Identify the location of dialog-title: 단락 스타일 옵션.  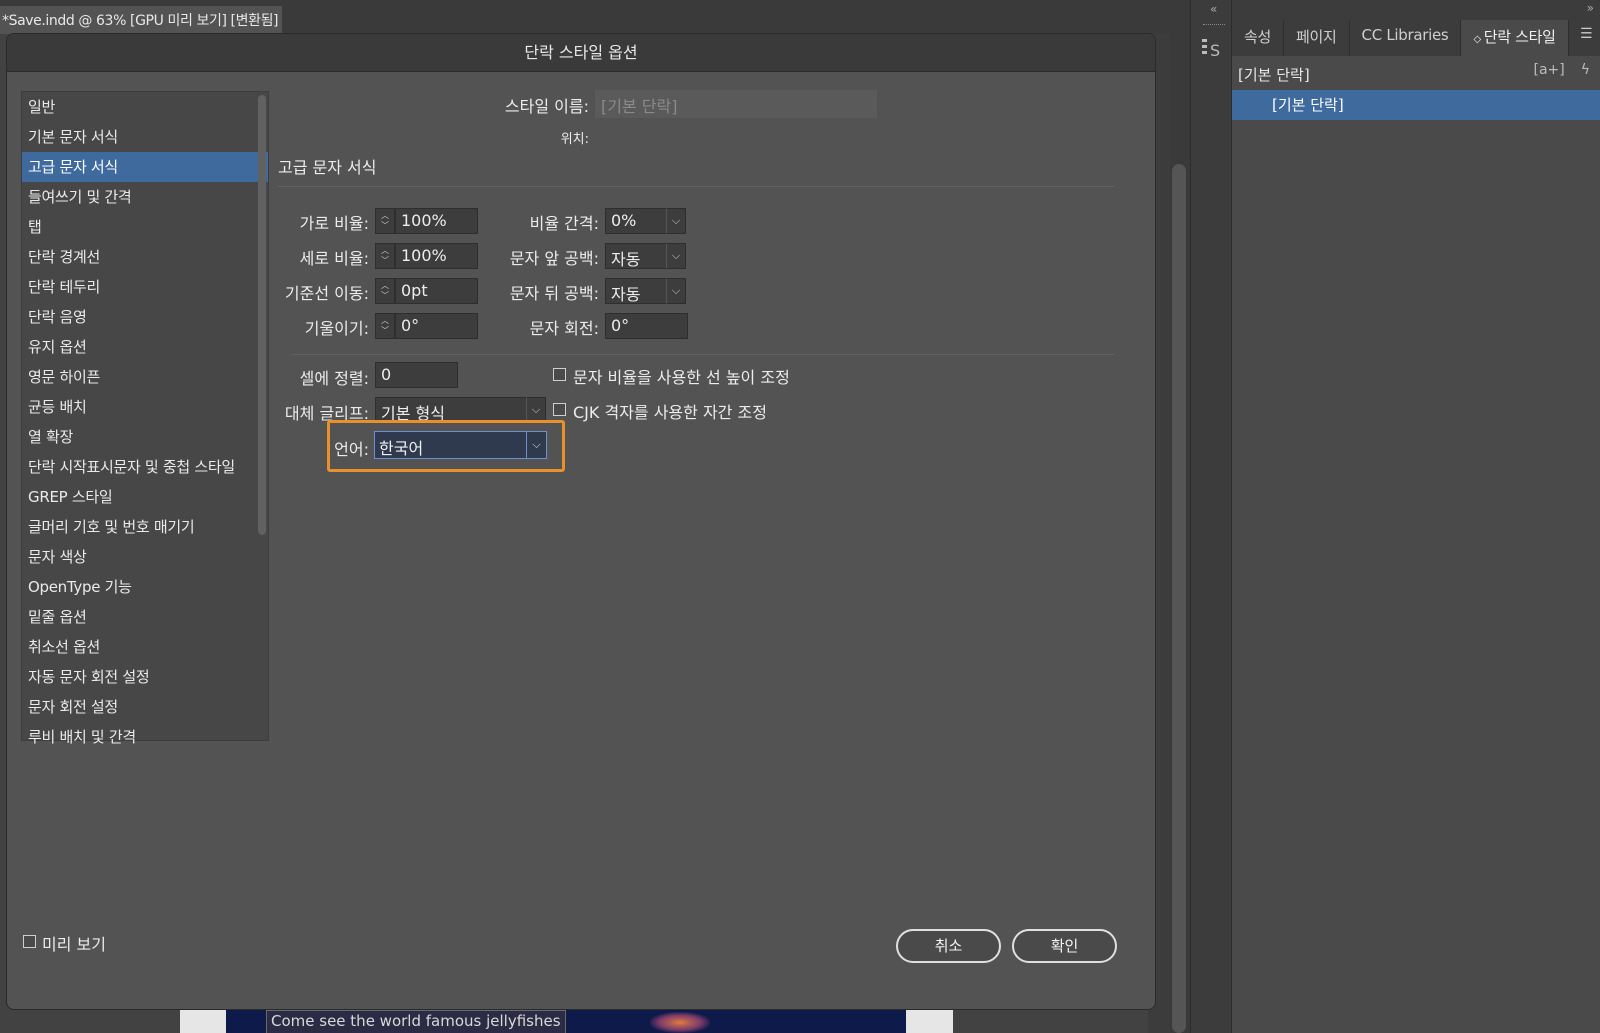
(581, 53).